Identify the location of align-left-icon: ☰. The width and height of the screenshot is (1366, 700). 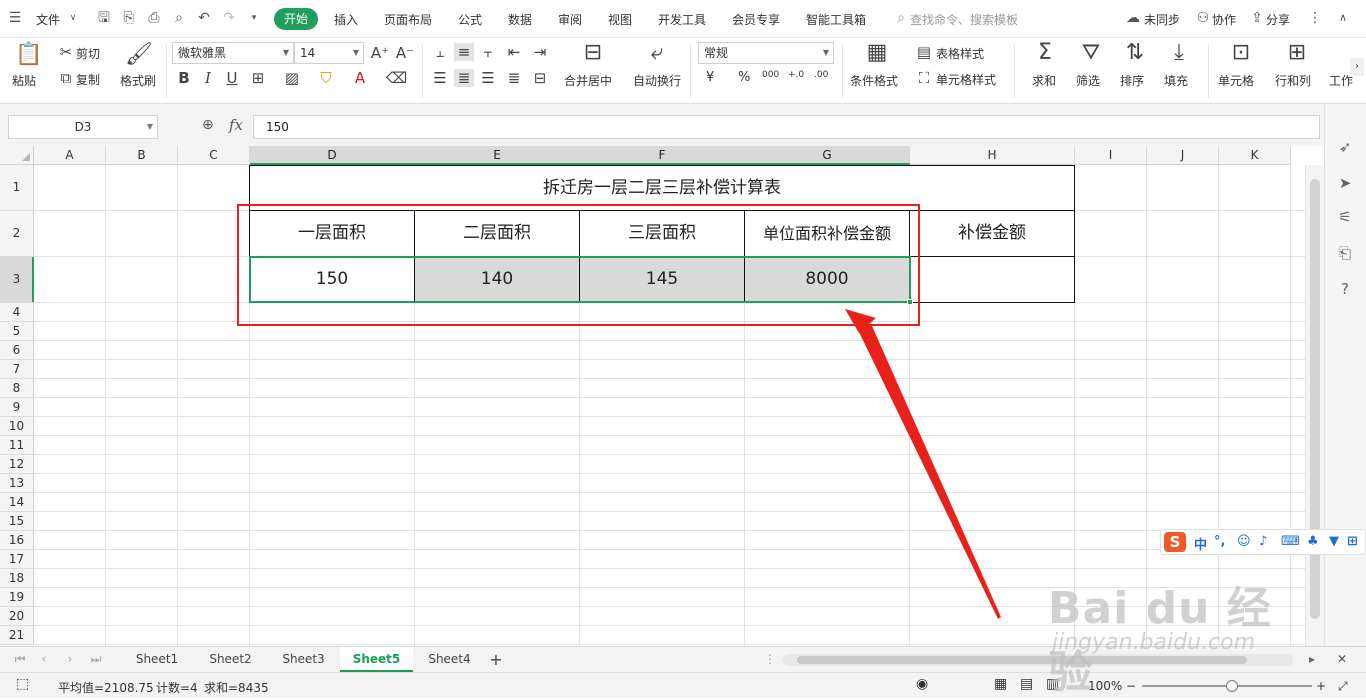
(440, 78).